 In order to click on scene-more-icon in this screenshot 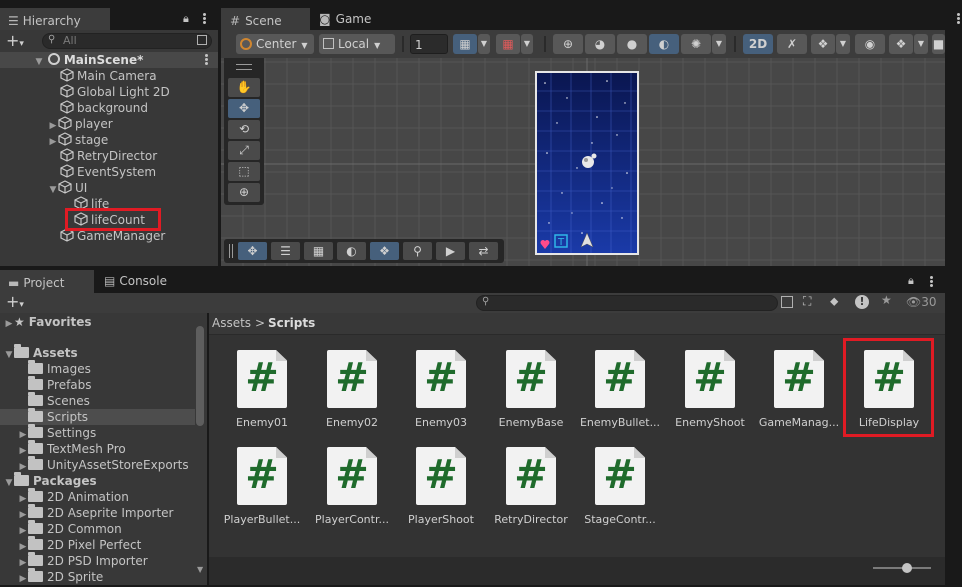, I will do `click(206, 60)`.